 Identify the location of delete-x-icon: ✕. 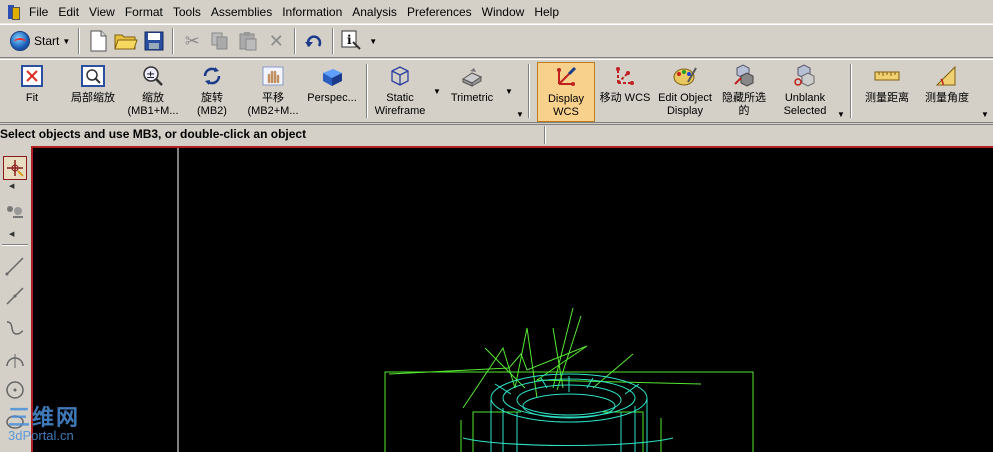
(276, 40).